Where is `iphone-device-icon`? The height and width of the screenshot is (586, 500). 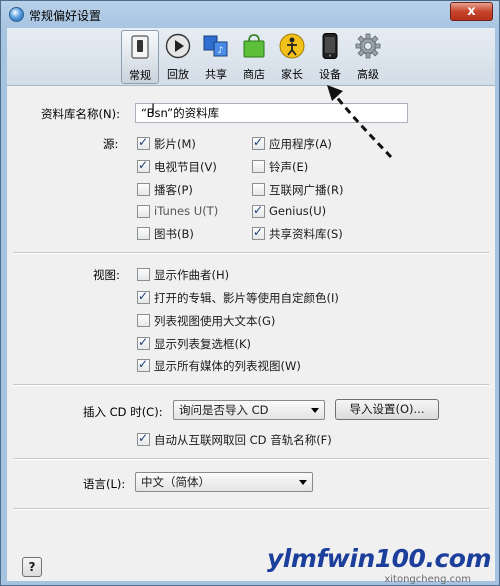
iphone-device-icon is located at coordinates (330, 46).